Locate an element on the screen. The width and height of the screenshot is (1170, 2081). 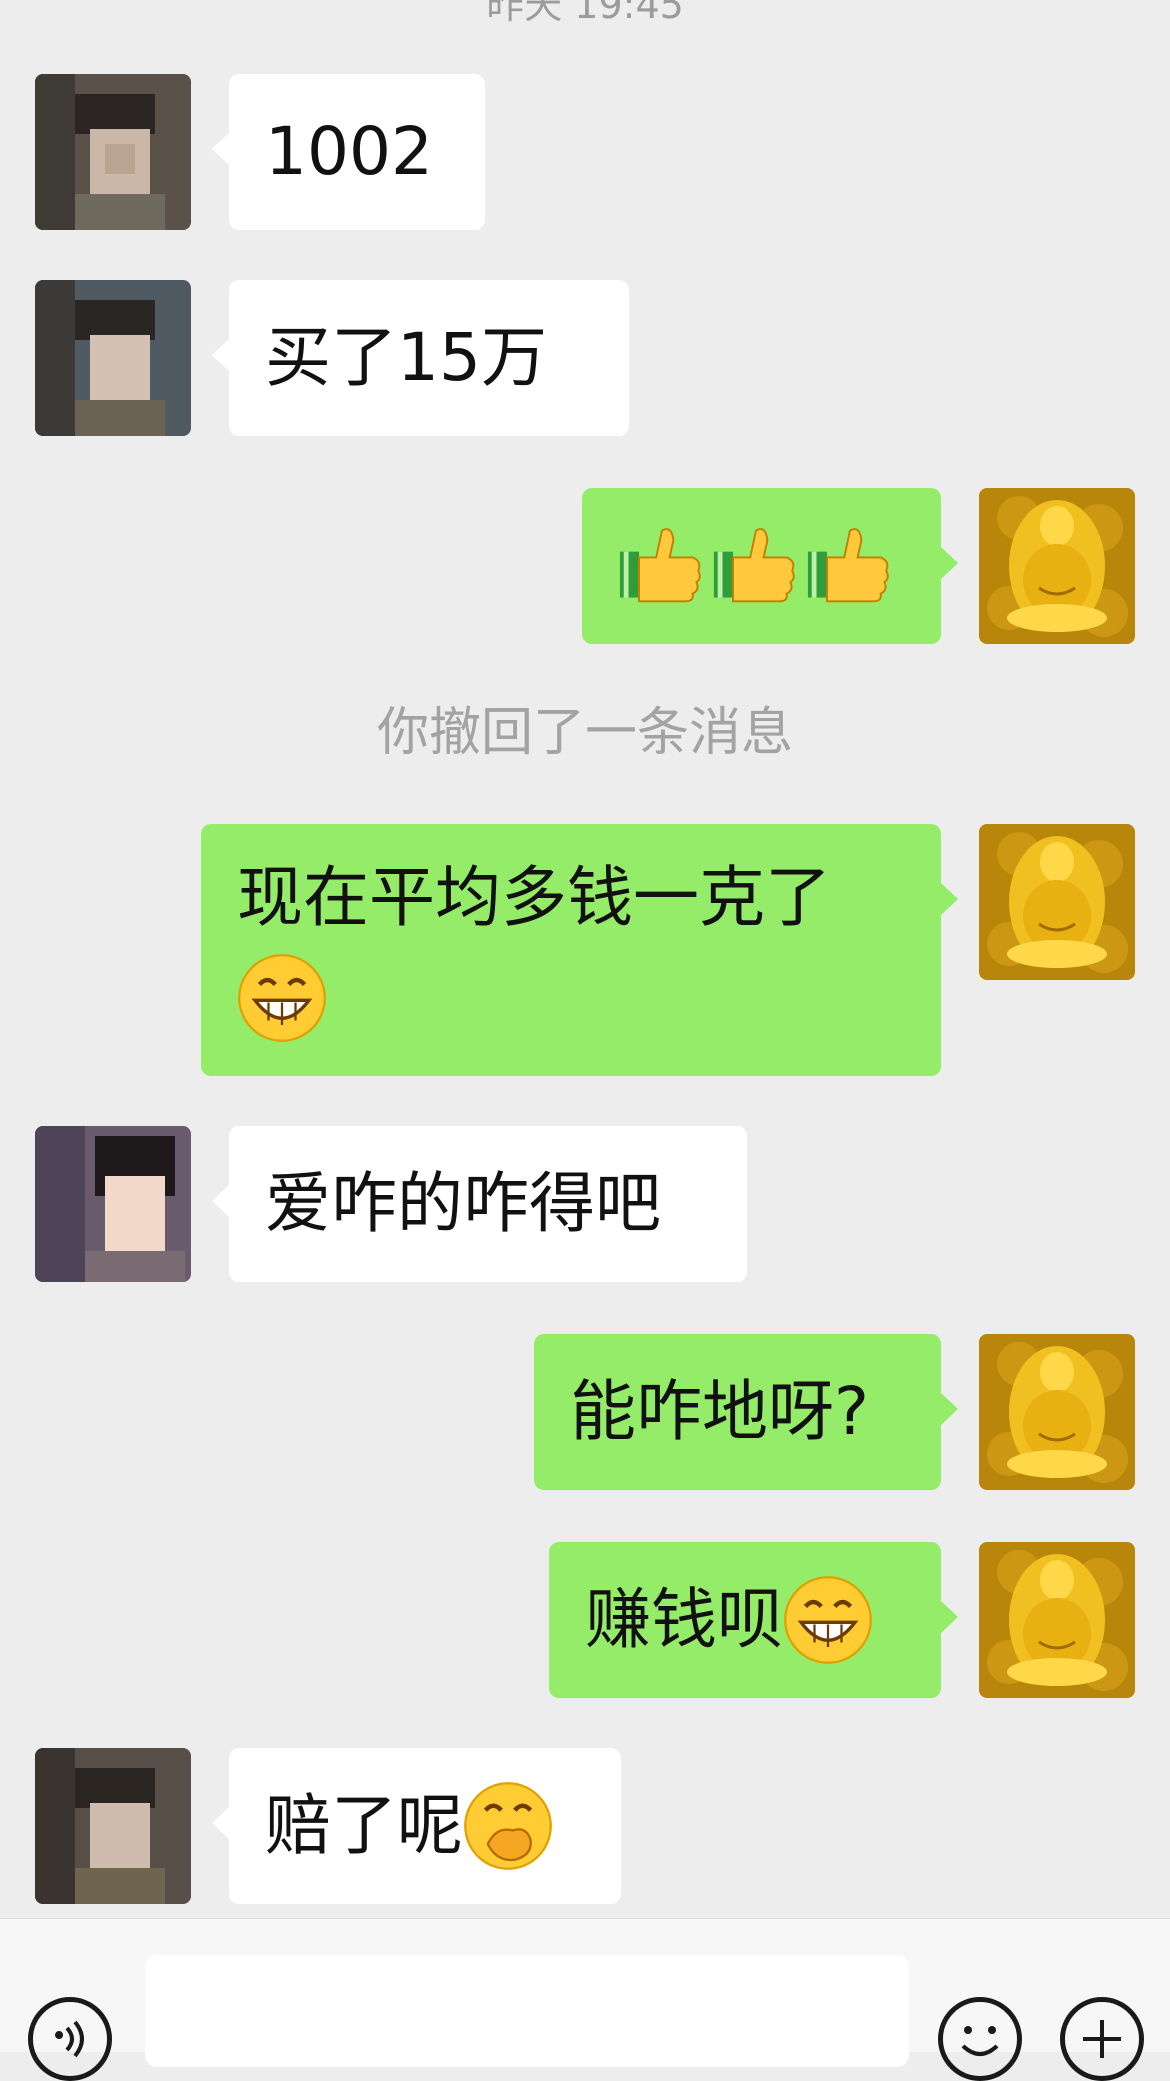
message-text: 1002 is located at coordinates (349, 151).